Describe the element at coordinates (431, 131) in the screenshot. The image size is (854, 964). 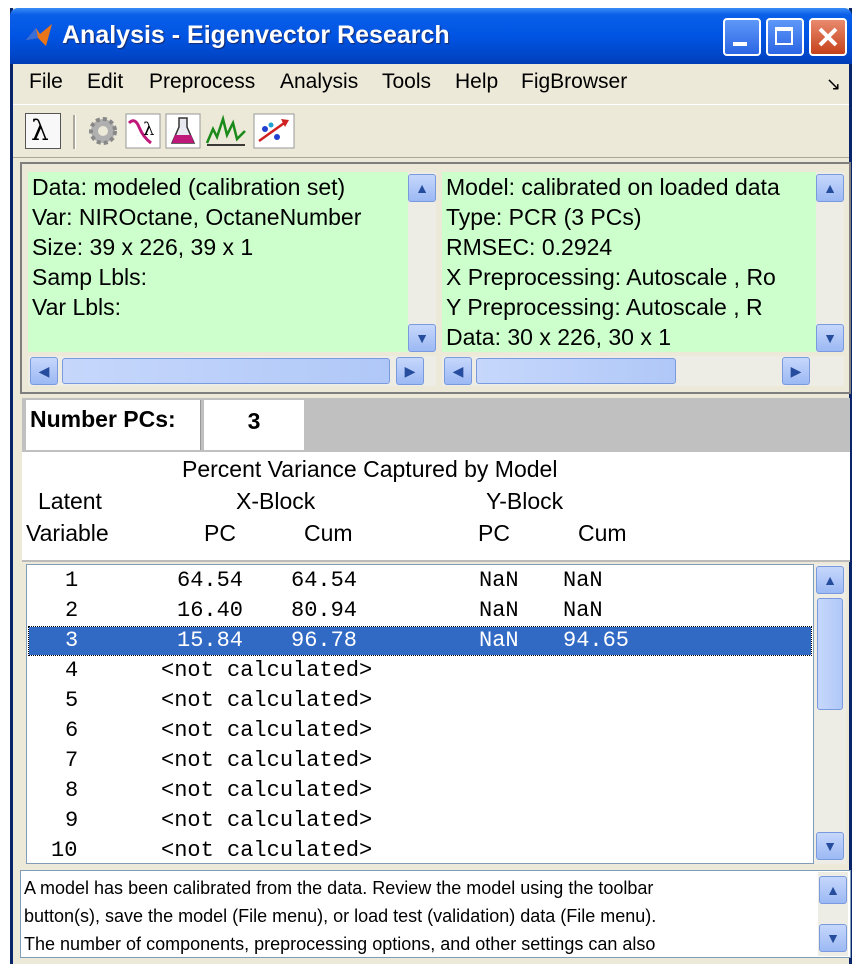
I see `toolbar: λ λ` at that location.